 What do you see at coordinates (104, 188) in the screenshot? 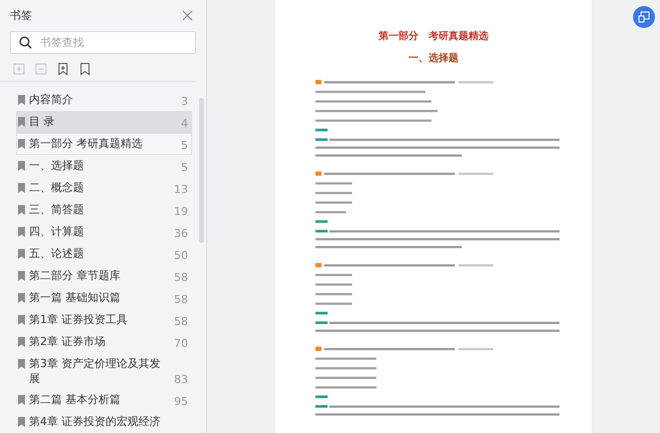
I see `bookmark-item: 二、概念题 13` at bounding box center [104, 188].